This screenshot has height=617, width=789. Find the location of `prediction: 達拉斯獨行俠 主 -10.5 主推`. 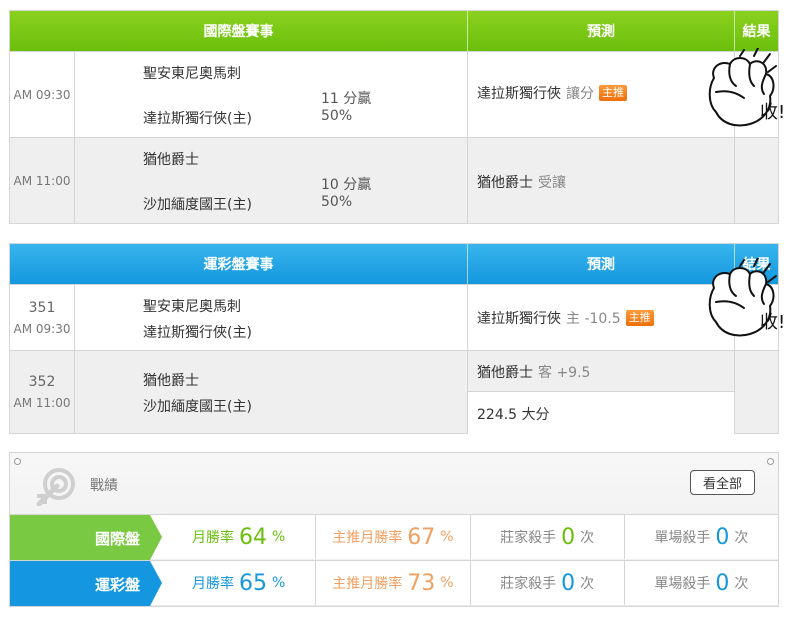

prediction: 達拉斯獨行俠 主 -10.5 主推 is located at coordinates (565, 318).